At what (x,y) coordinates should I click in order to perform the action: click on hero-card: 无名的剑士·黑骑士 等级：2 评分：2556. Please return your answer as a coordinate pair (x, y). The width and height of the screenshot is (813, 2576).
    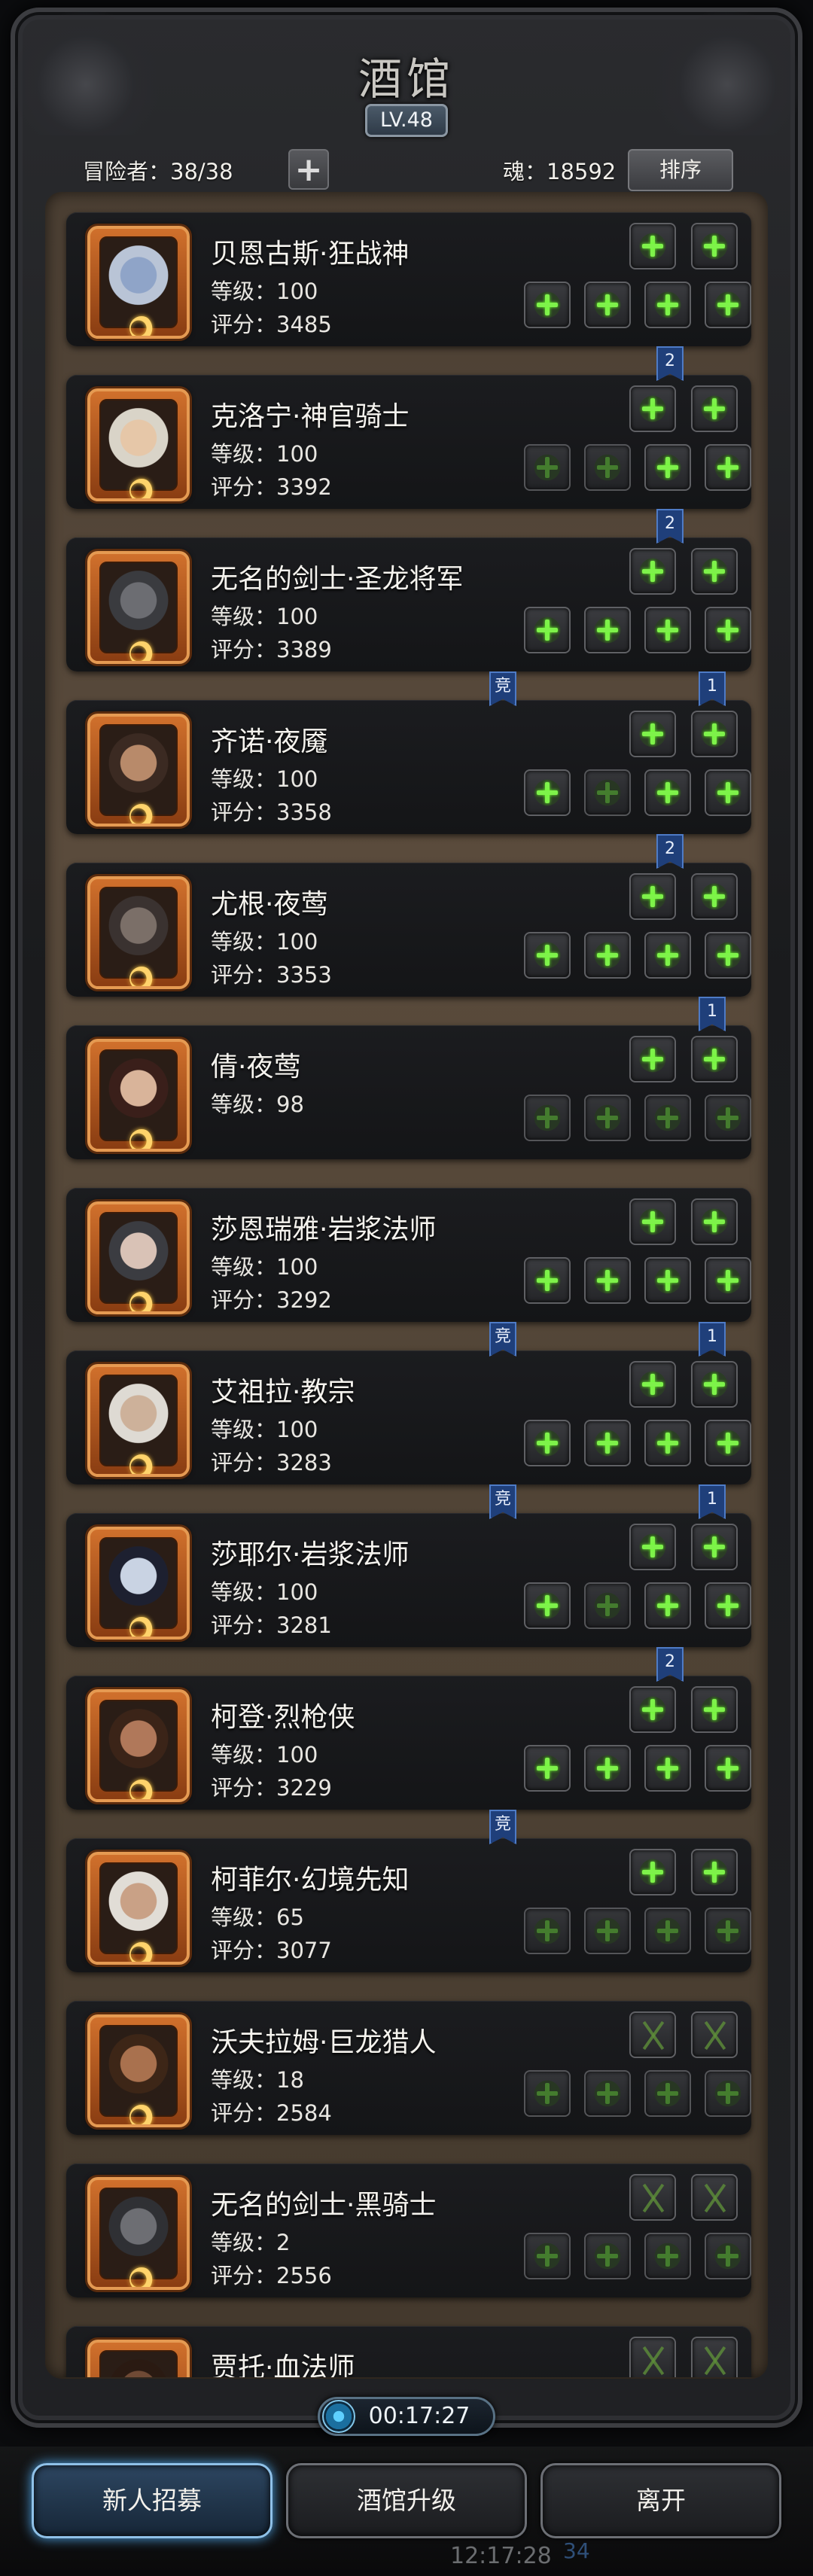
    Looking at the image, I should click on (409, 2230).